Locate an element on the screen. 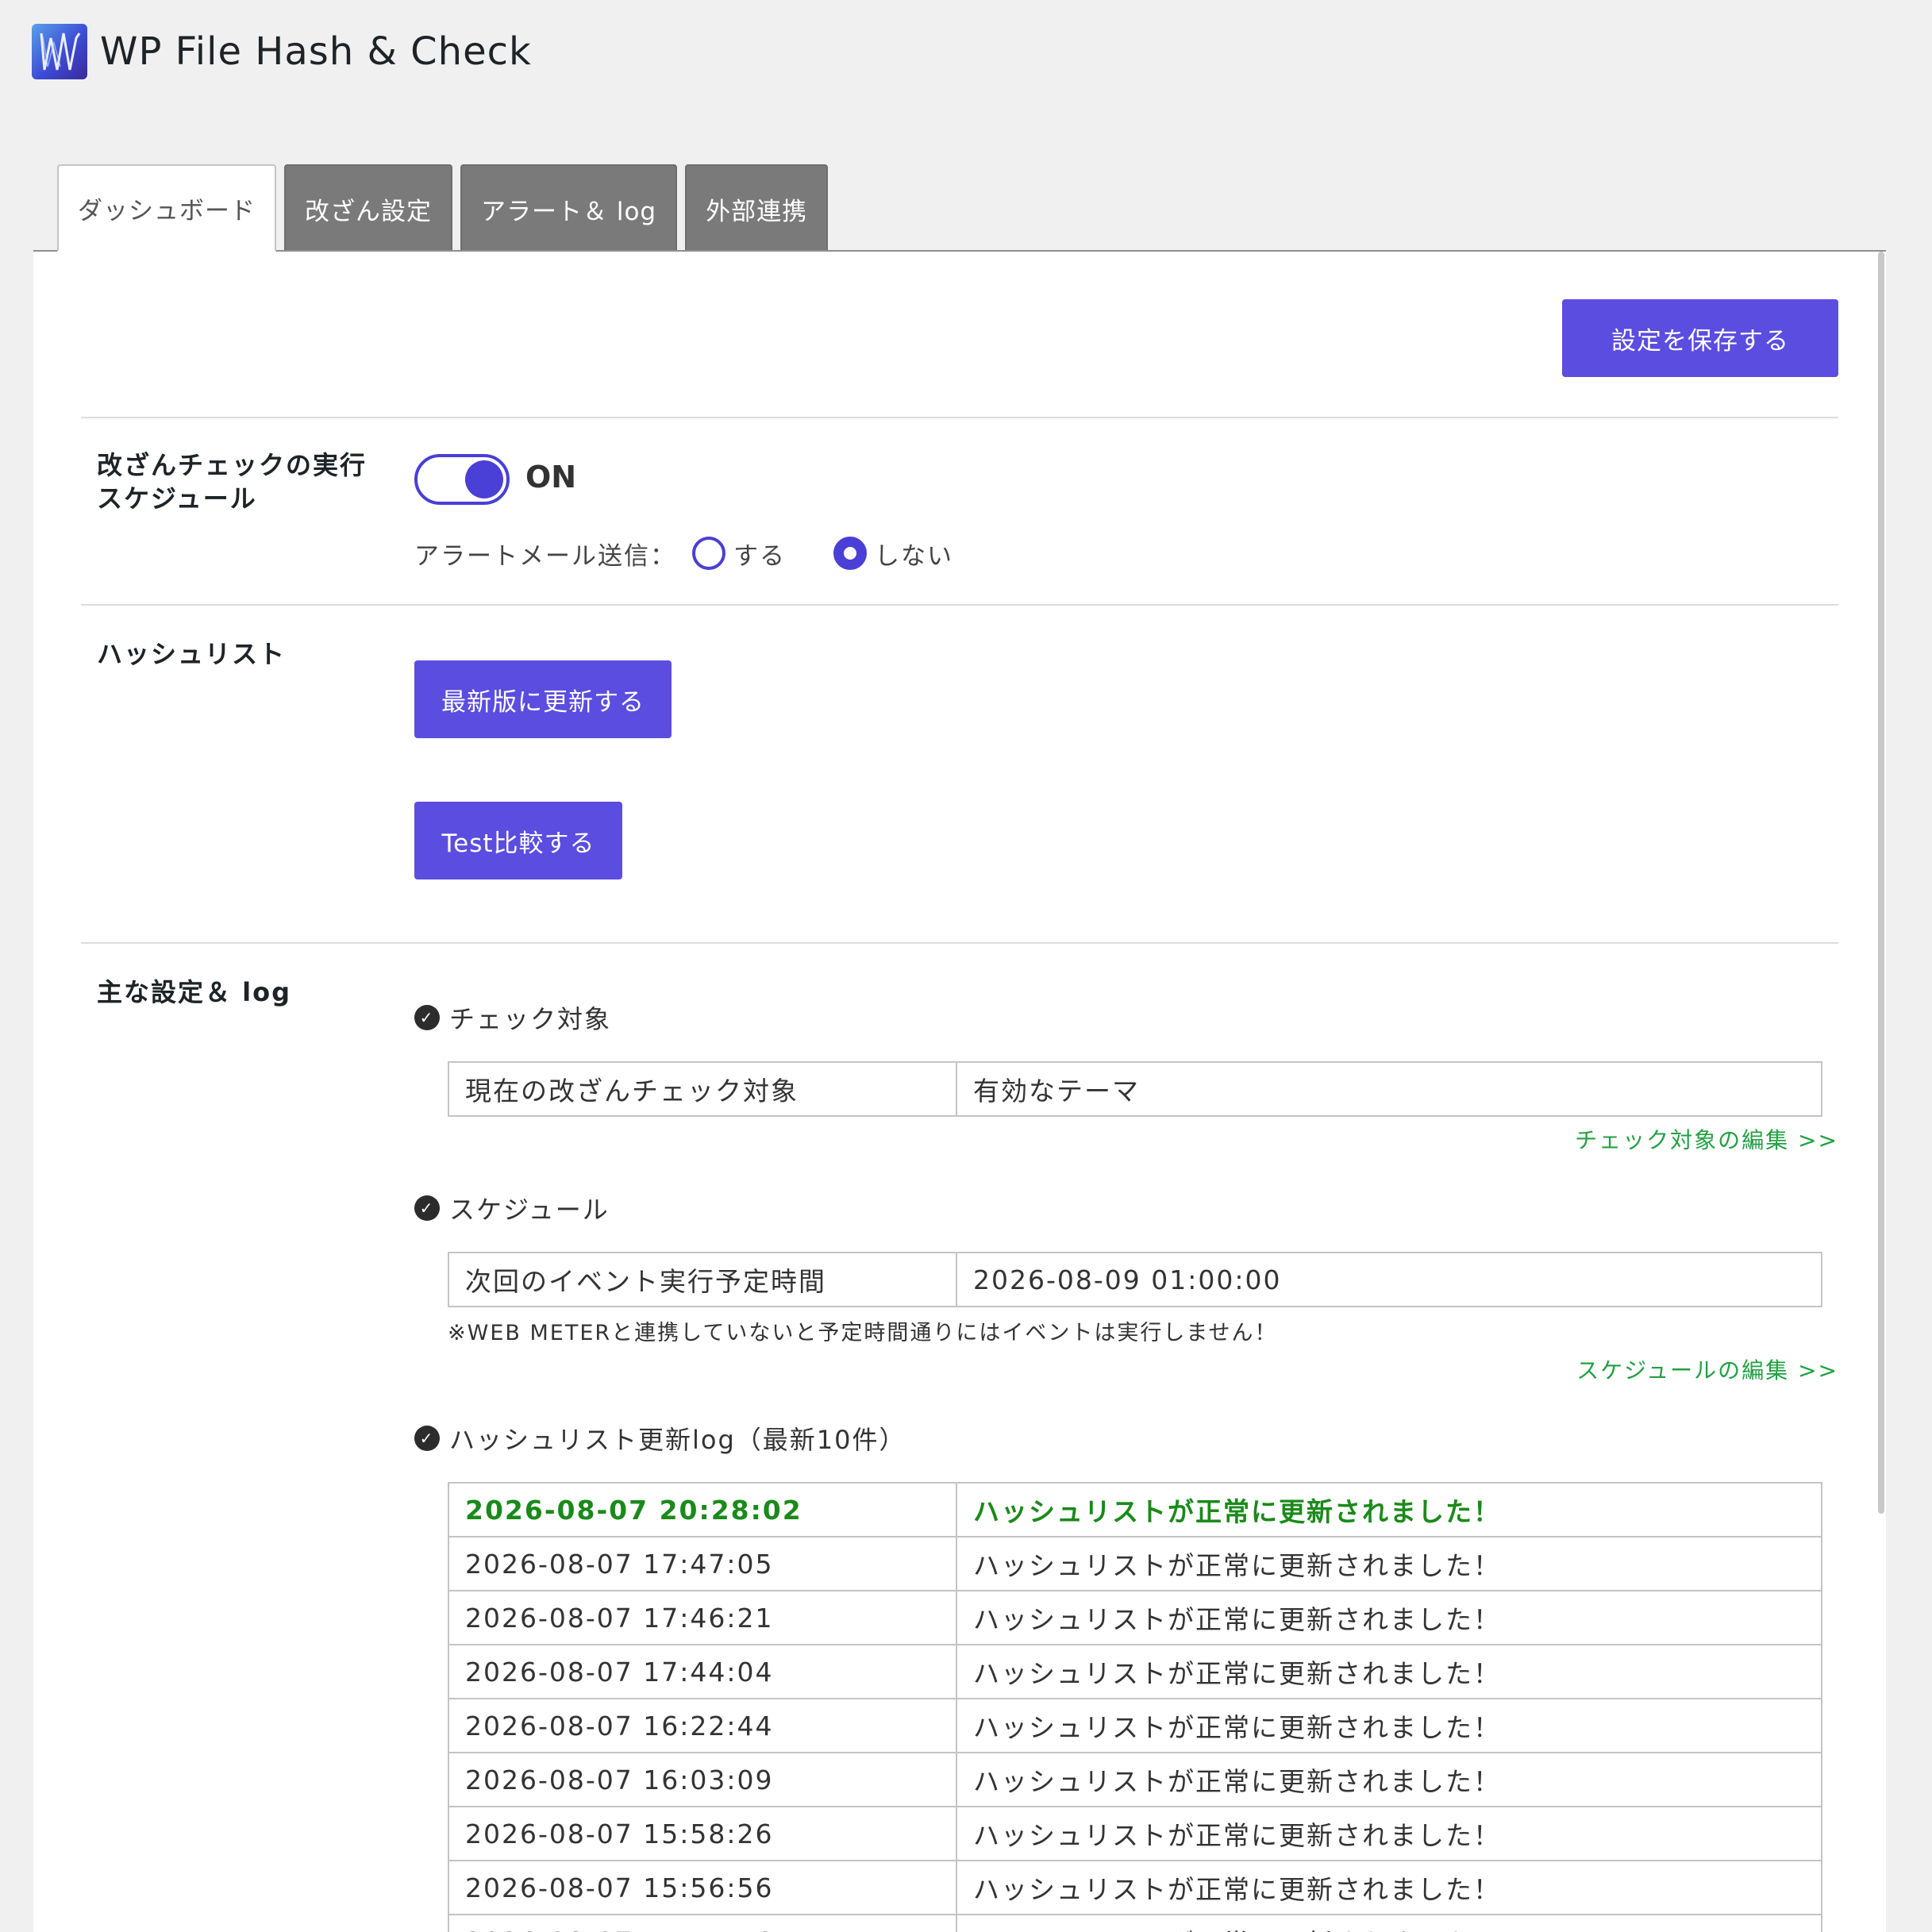  check-target-key: 現在の改ざんチェック対象 is located at coordinates (702, 1089).